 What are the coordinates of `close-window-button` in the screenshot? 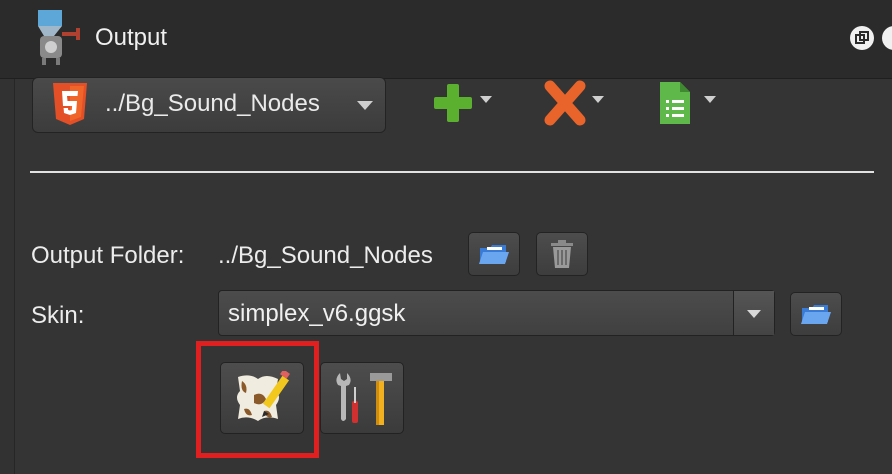 It's located at (887, 38).